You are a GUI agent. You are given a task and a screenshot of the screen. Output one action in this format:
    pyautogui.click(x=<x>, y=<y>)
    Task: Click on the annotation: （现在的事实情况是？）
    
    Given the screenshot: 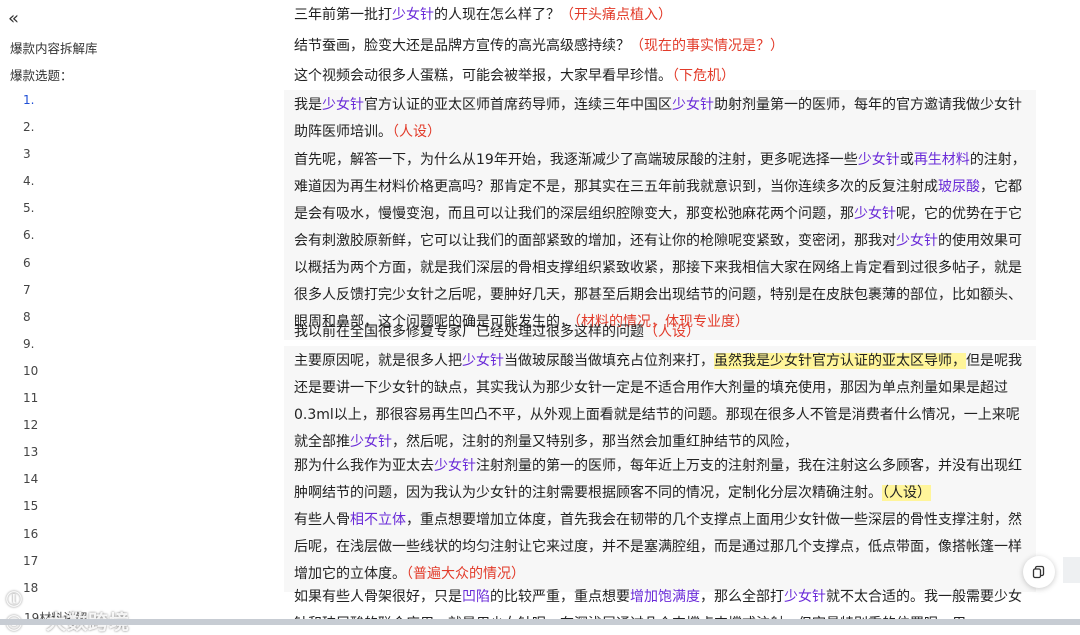 What is the action you would take?
    pyautogui.click(x=707, y=46)
    